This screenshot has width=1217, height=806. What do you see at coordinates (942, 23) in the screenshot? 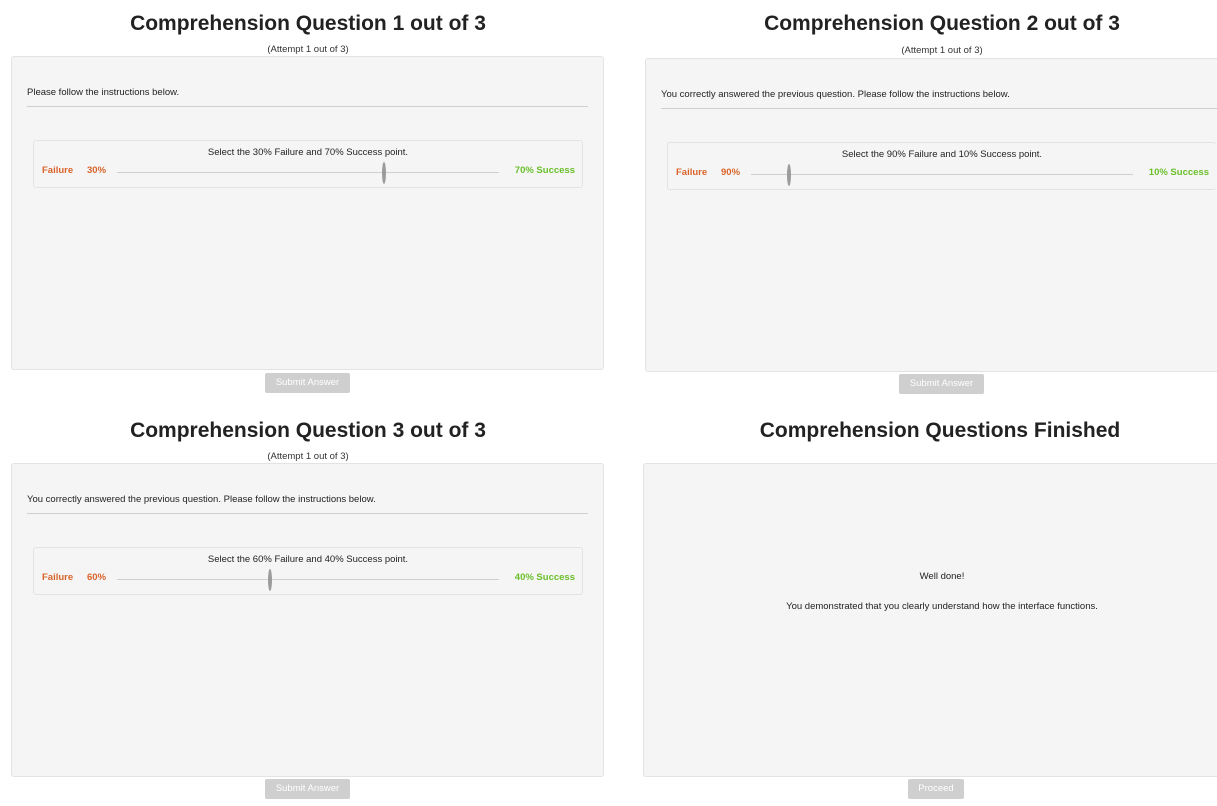
I see `page-title: Comprehension Question 2 out of 3` at bounding box center [942, 23].